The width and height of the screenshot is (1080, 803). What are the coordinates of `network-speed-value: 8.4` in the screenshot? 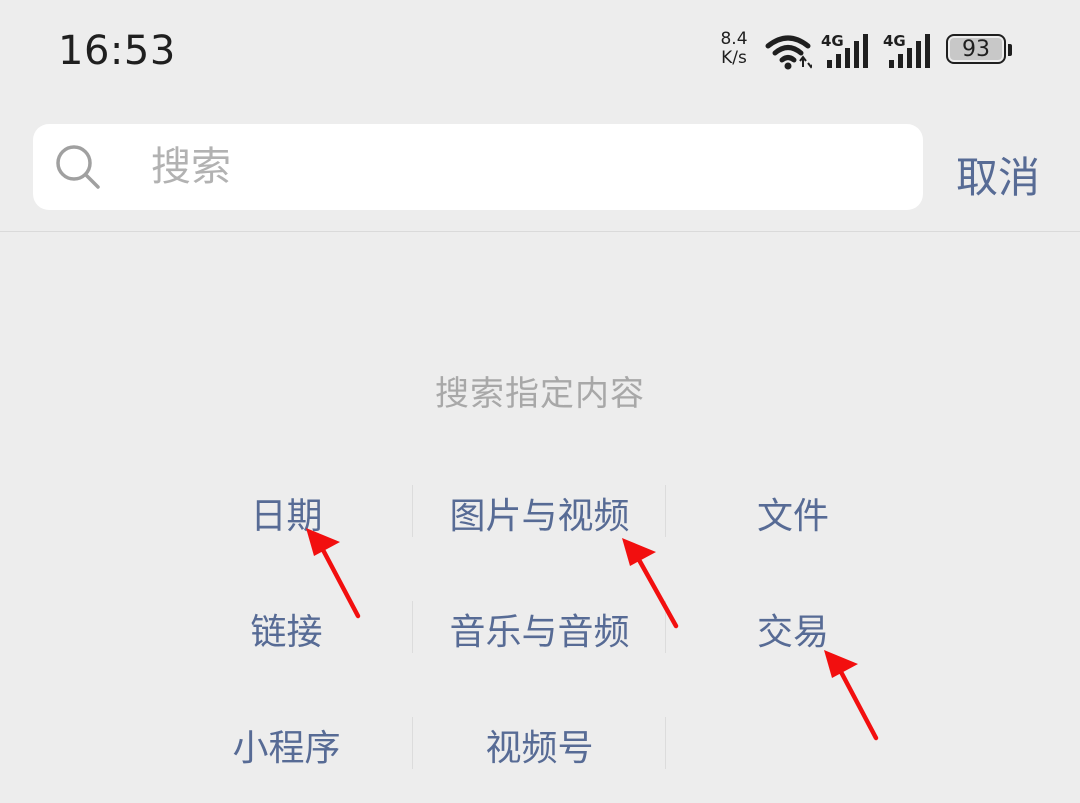 It's located at (734, 39).